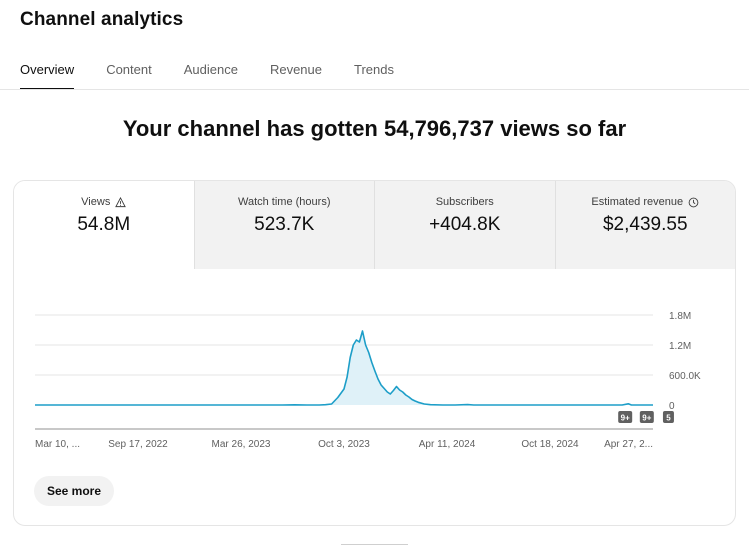  Describe the element at coordinates (47, 76) in the screenshot. I see `tab-overview: Overview` at that location.